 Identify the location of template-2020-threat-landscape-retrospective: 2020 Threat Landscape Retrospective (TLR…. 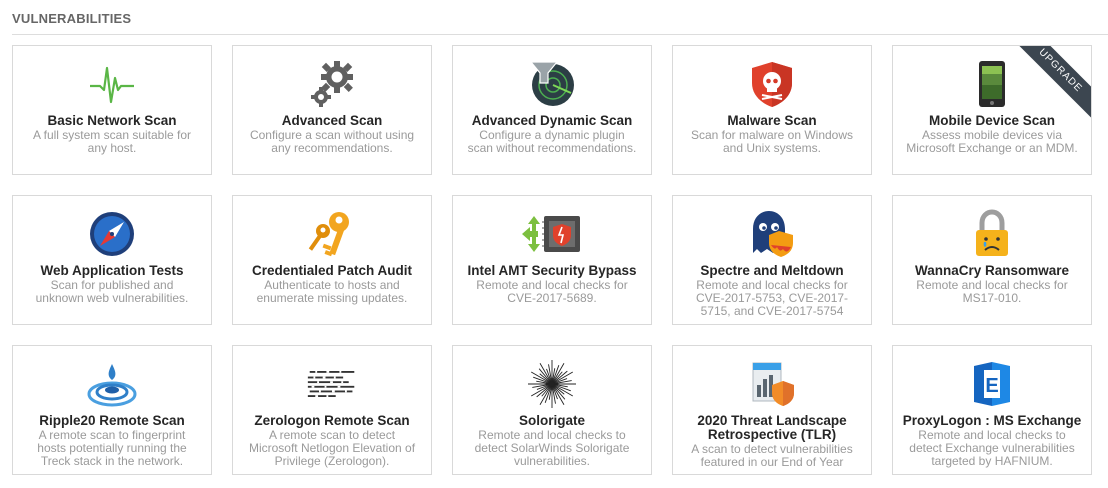
(772, 410).